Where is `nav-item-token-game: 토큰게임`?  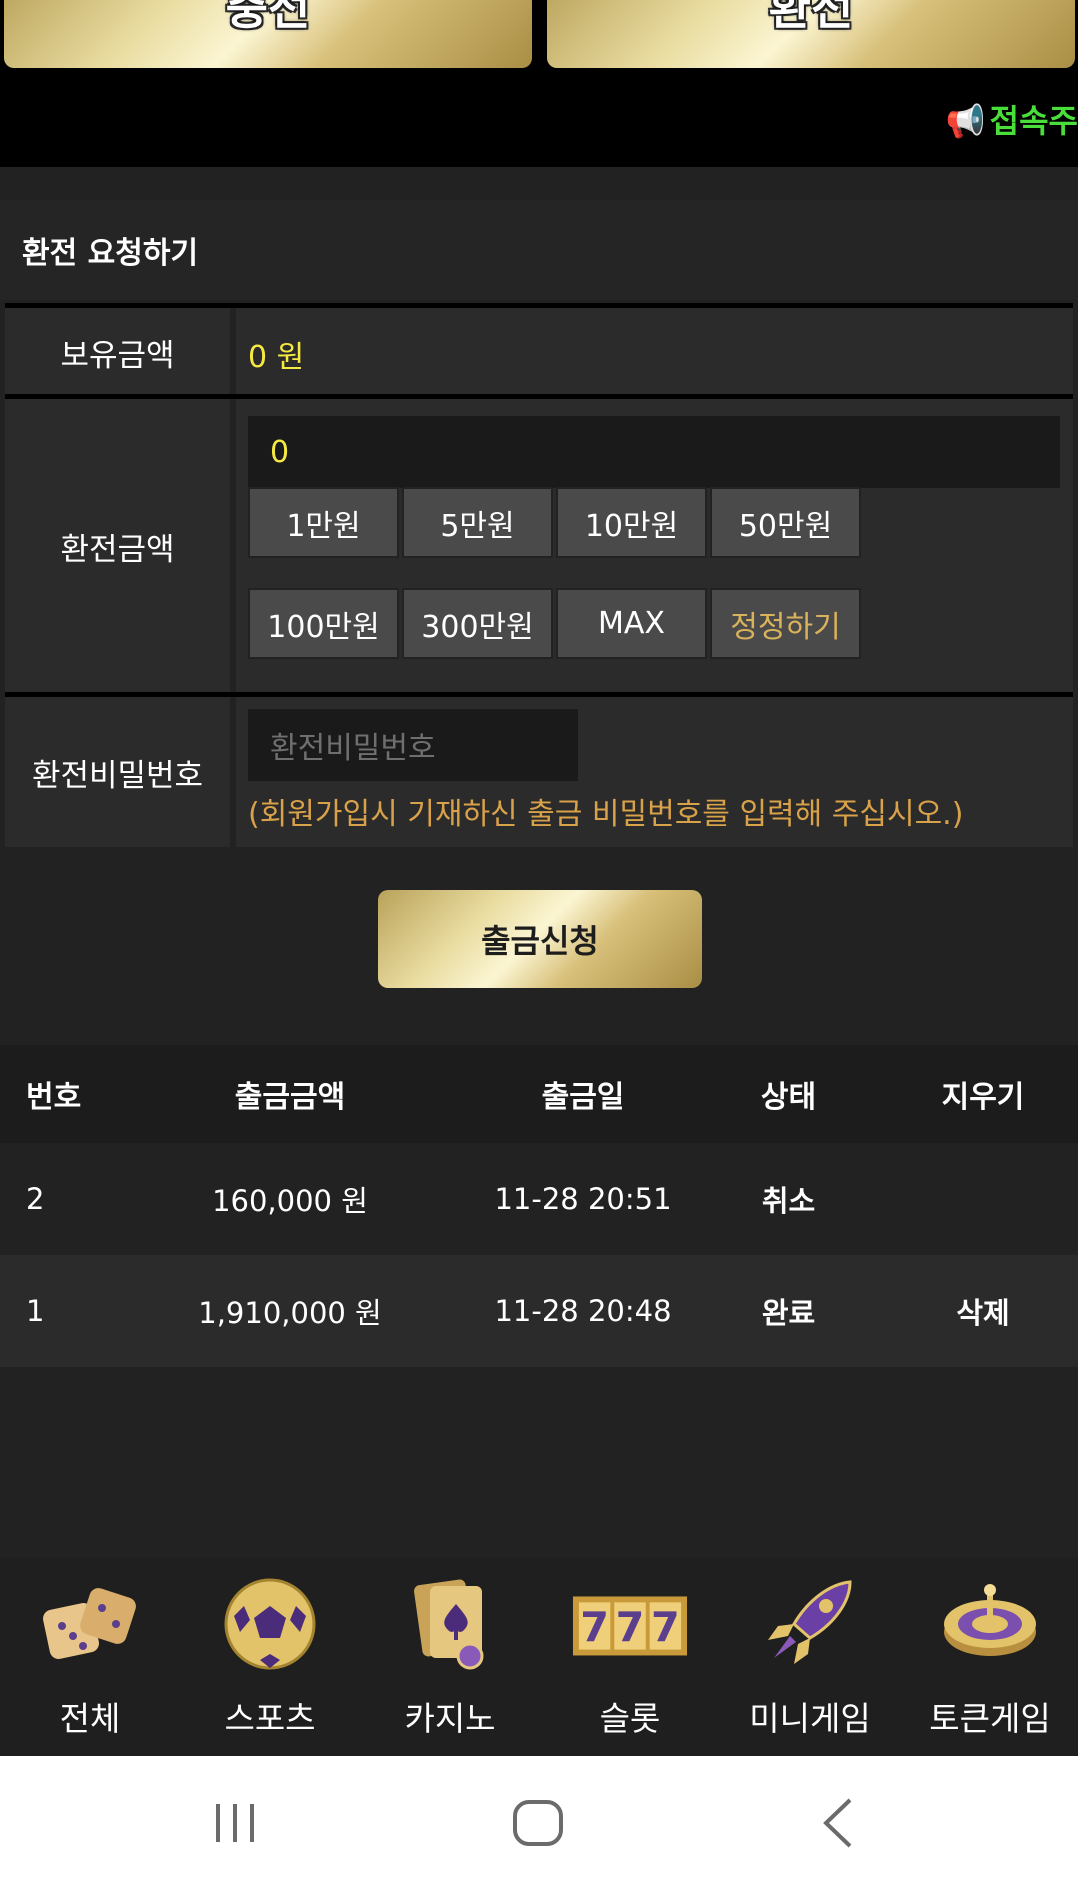 nav-item-token-game: 토큰게임 is located at coordinates (989, 1657).